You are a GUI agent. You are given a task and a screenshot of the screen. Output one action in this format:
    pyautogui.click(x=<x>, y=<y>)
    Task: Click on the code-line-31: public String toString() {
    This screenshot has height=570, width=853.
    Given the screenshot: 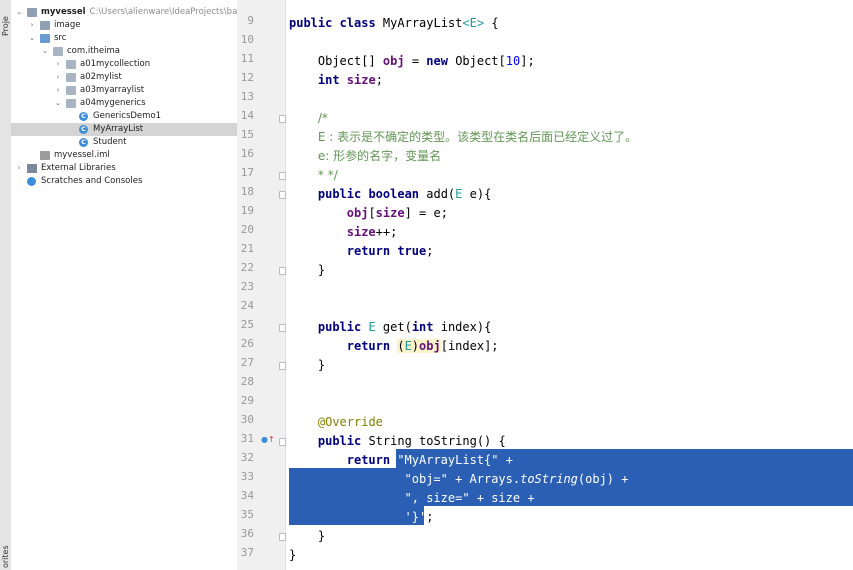 What is the action you would take?
    pyautogui.click(x=411, y=441)
    